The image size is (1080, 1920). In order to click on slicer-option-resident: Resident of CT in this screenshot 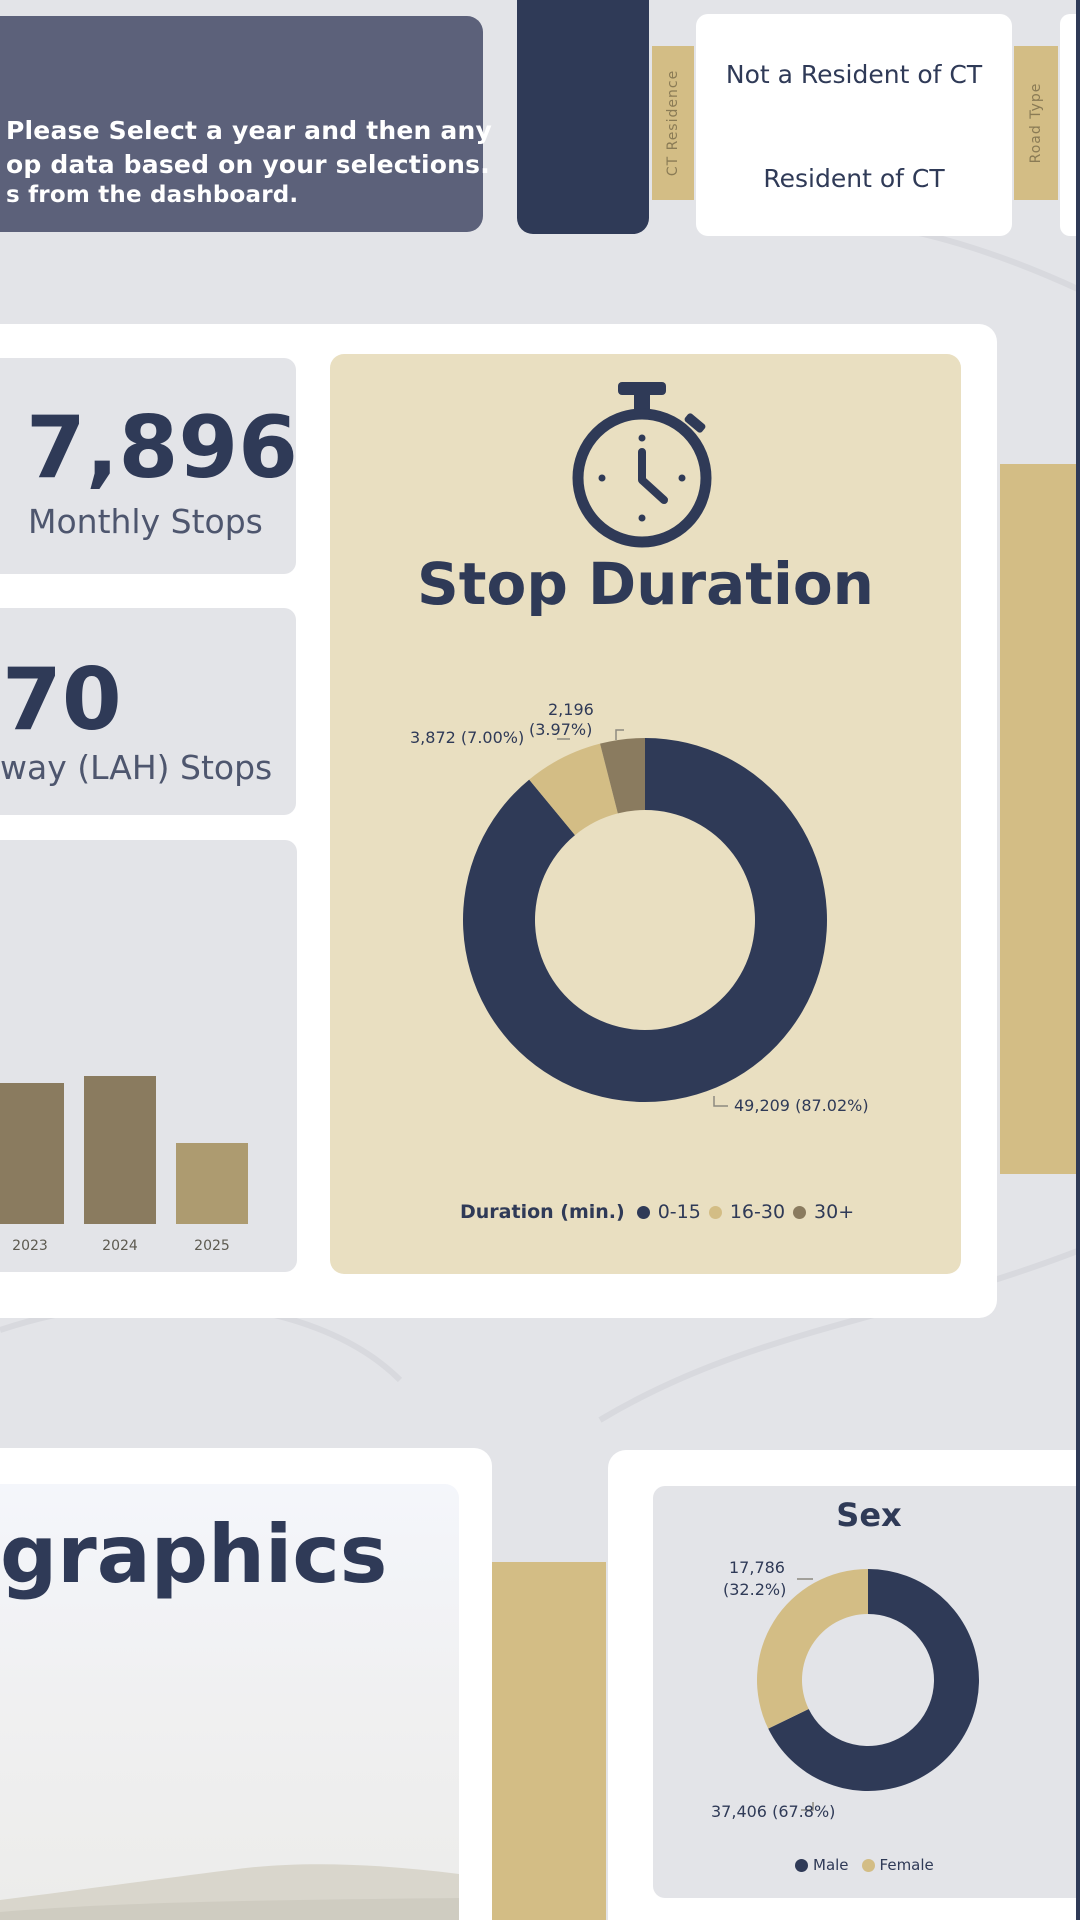, I will do `click(854, 178)`.